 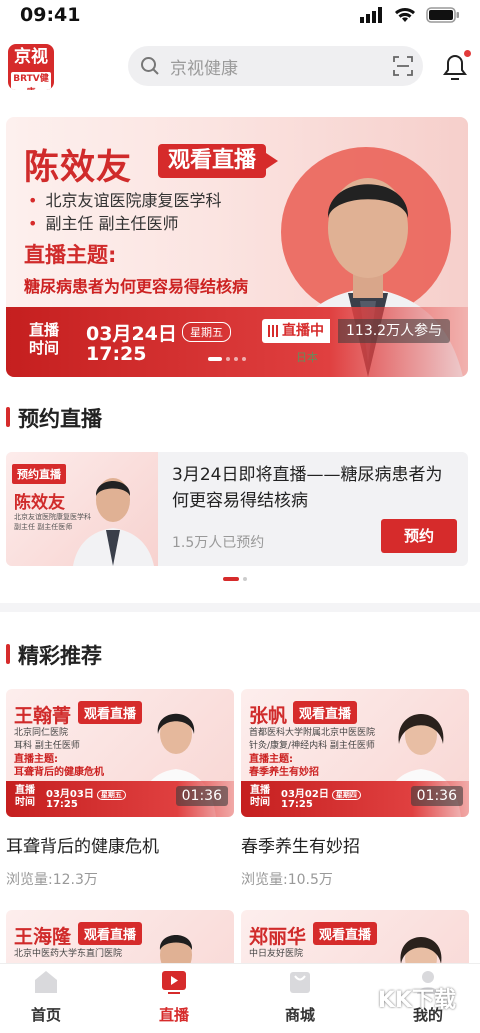 What do you see at coordinates (150, 66) in the screenshot?
I see `search-icon` at bounding box center [150, 66].